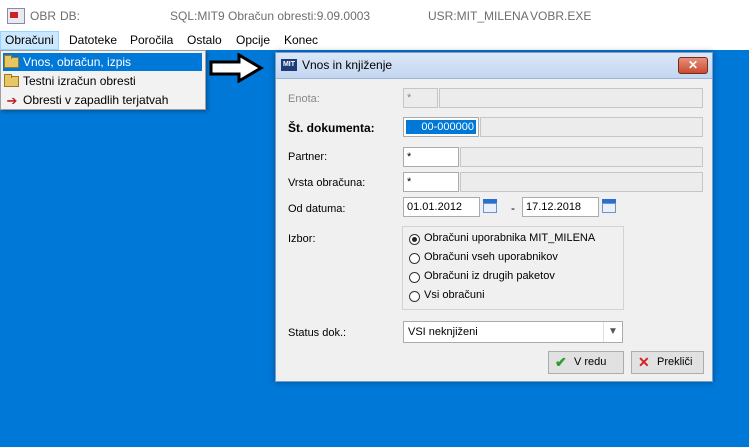  What do you see at coordinates (693, 65) in the screenshot?
I see `close-button: ✕` at bounding box center [693, 65].